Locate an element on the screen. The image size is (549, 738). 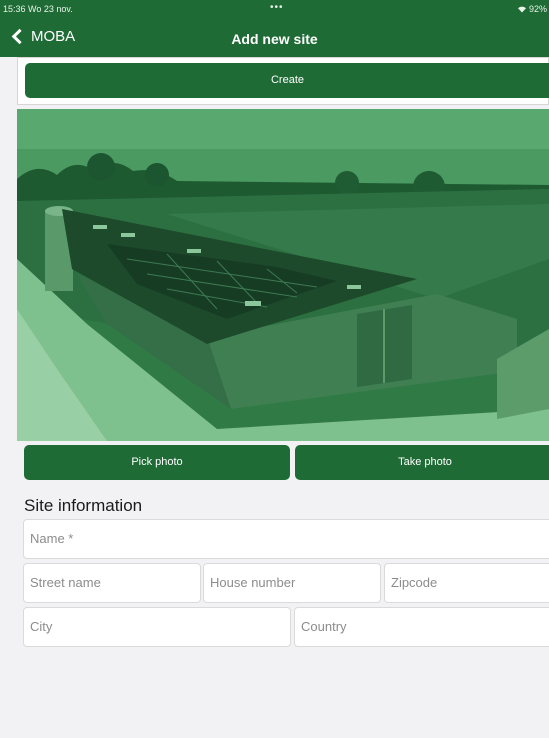
take-photo-button: Take photo is located at coordinates (422, 462).